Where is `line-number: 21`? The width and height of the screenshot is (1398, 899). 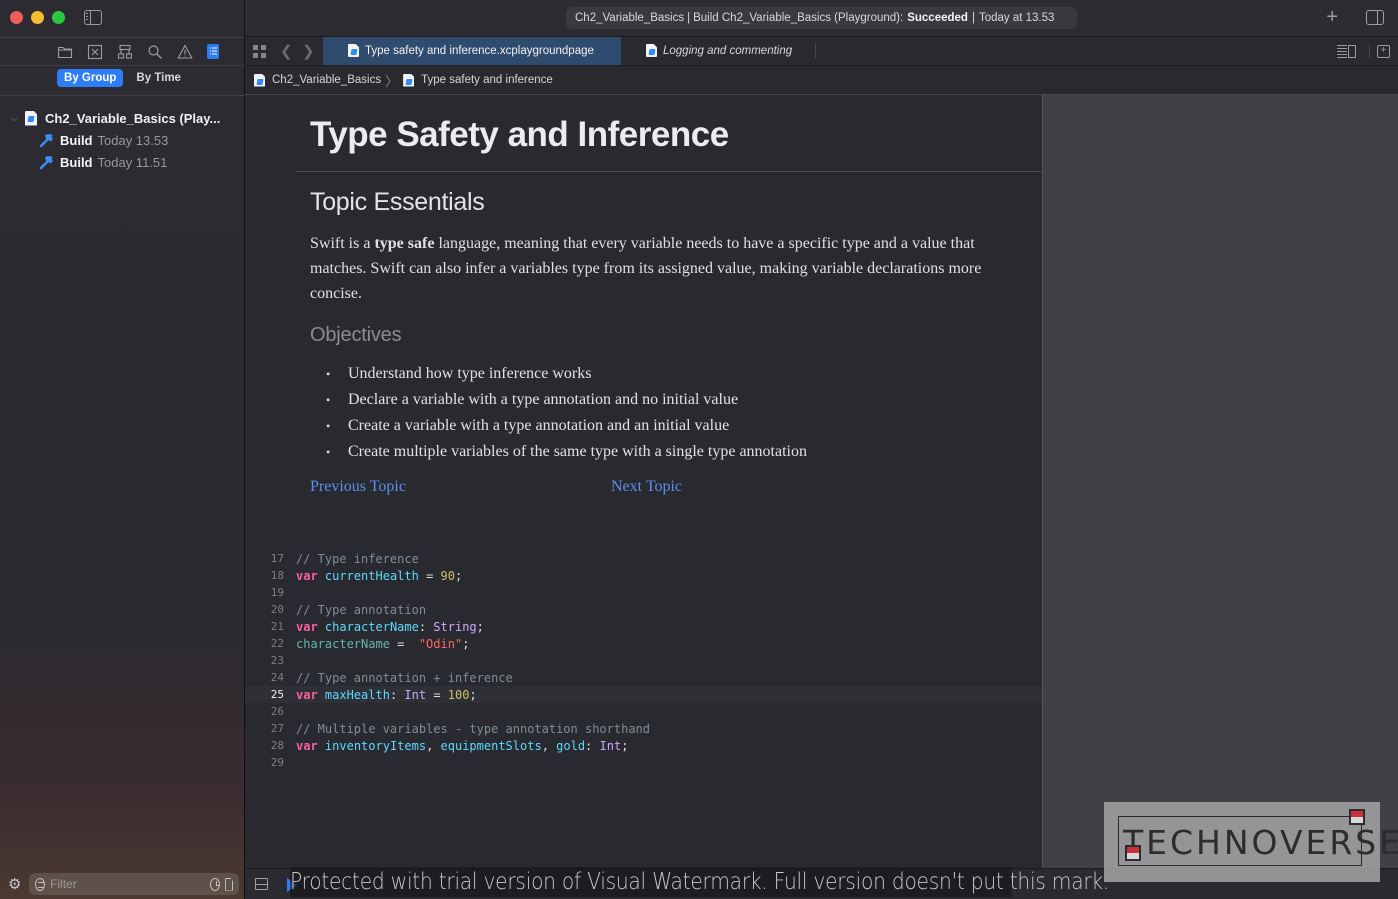
line-number: 21 is located at coordinates (264, 626).